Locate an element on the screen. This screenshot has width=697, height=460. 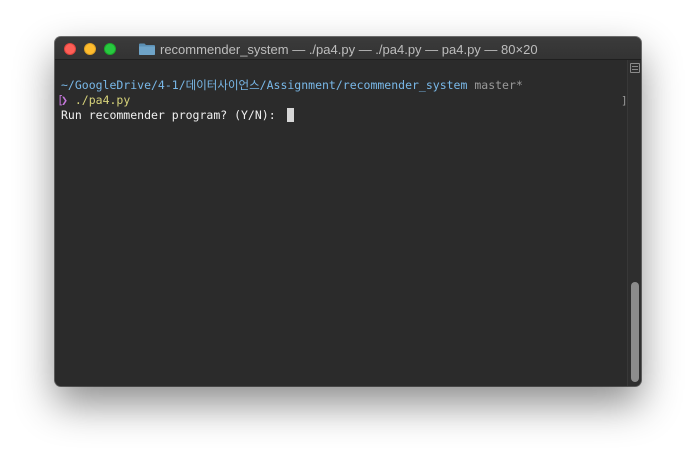
zoom-button is located at coordinates (110, 49).